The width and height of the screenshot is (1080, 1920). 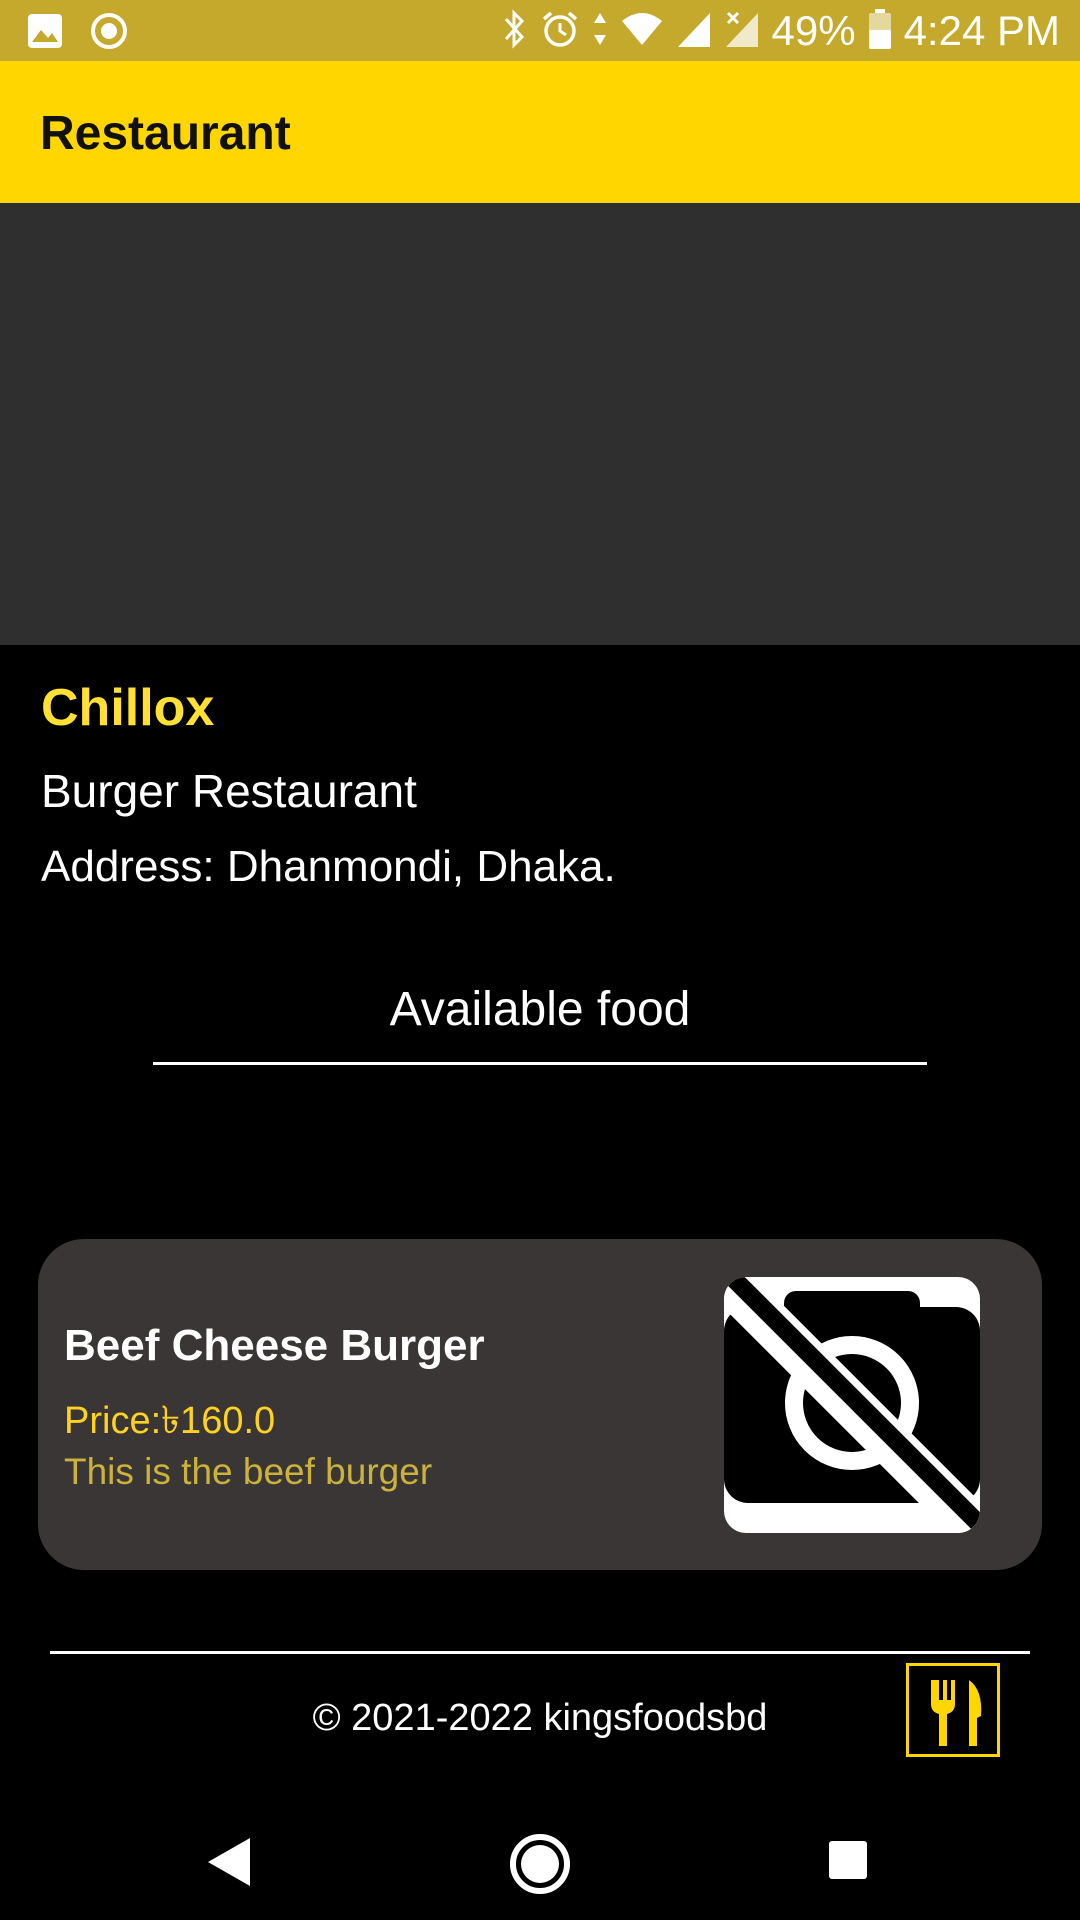 I want to click on record-icon, so click(x=109, y=33).